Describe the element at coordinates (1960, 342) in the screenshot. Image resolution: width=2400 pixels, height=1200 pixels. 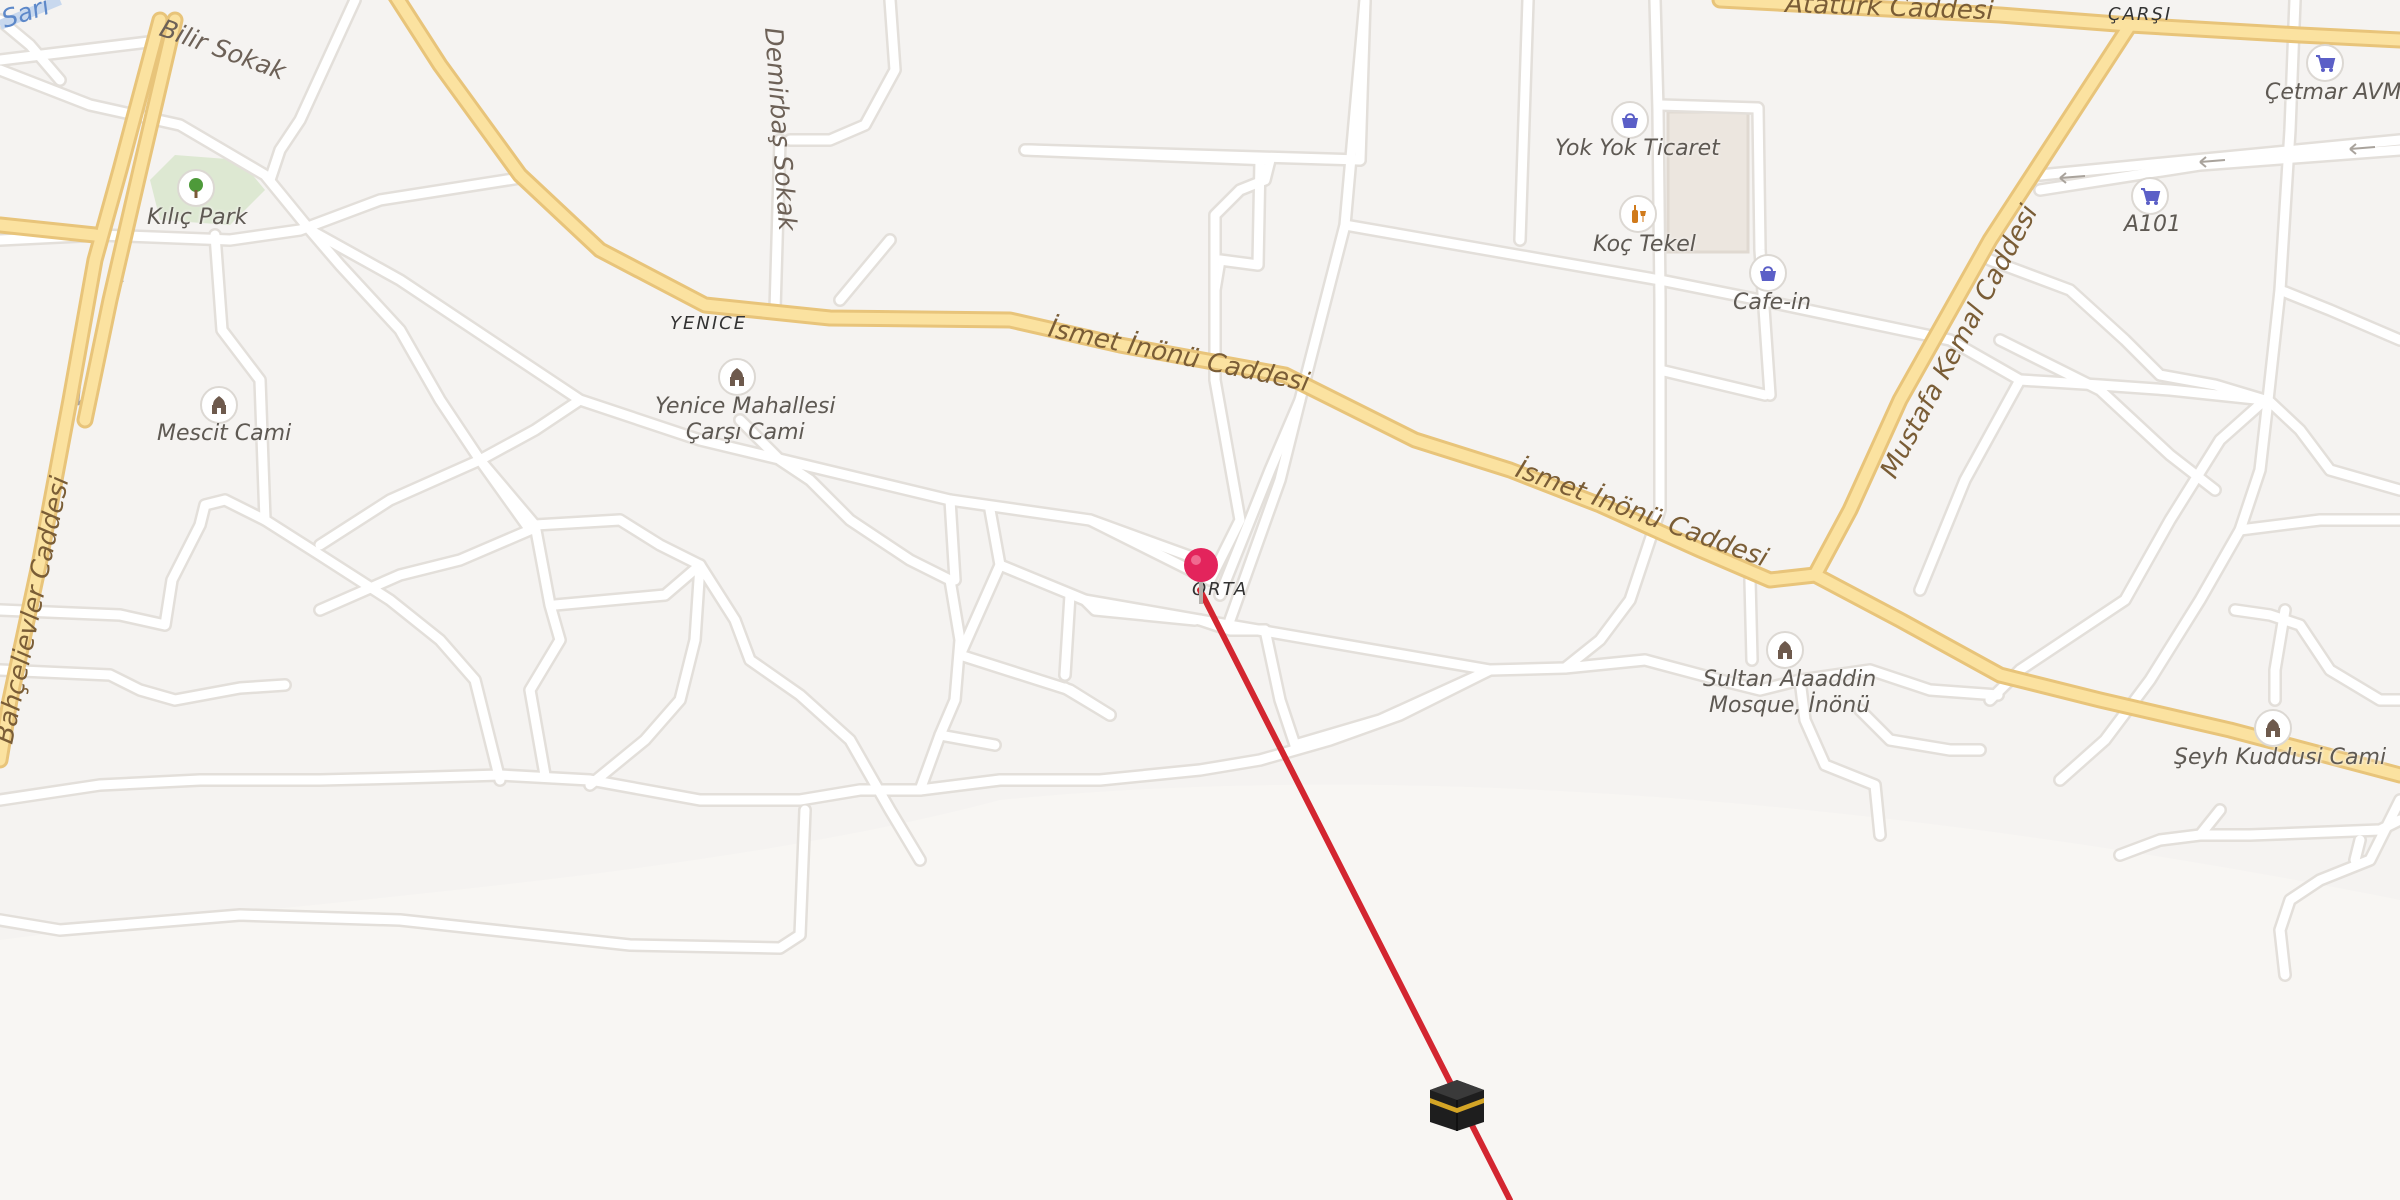
I see `street-label-mustafa-kemal: Mustafa Kemal Caddesi` at that location.